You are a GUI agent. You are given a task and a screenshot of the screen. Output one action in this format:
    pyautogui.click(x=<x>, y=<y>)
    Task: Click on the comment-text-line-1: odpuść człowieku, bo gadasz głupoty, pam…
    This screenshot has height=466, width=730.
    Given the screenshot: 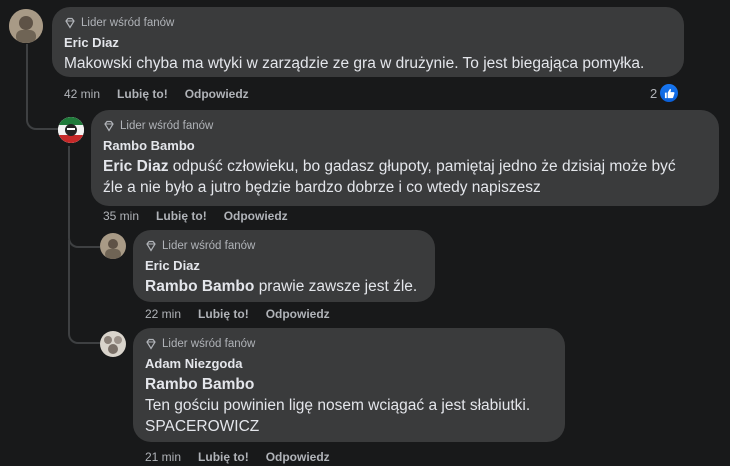 What is the action you would take?
    pyautogui.click(x=424, y=166)
    